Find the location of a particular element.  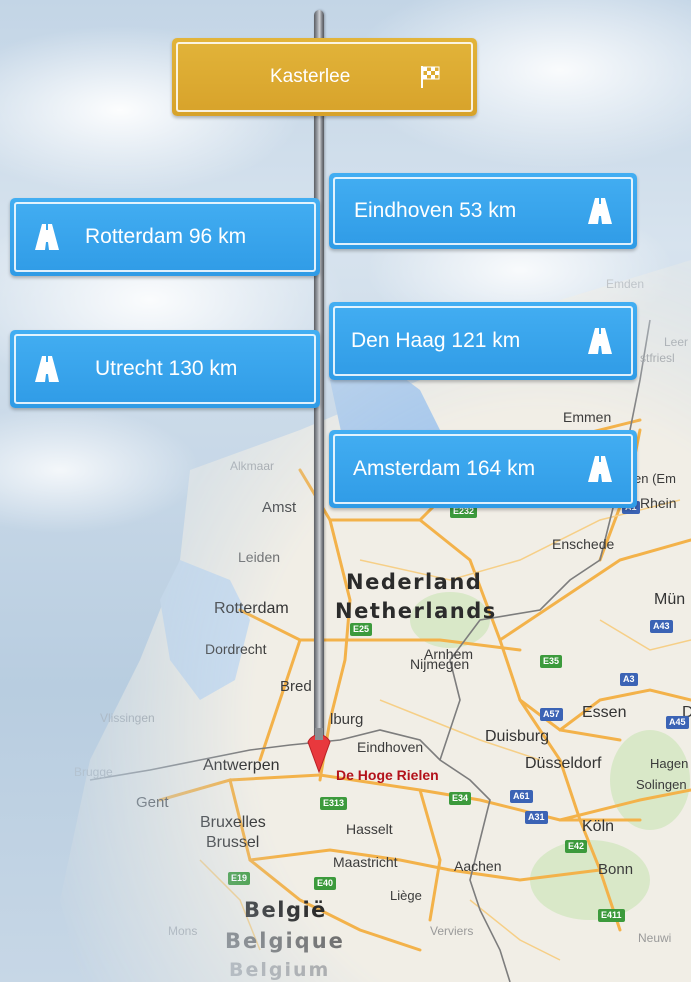

city-label: Alkmaar is located at coordinates (252, 466).